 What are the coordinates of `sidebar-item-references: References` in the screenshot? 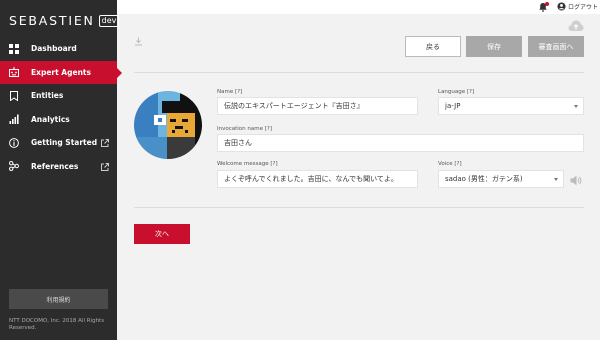 It's located at (58, 167).